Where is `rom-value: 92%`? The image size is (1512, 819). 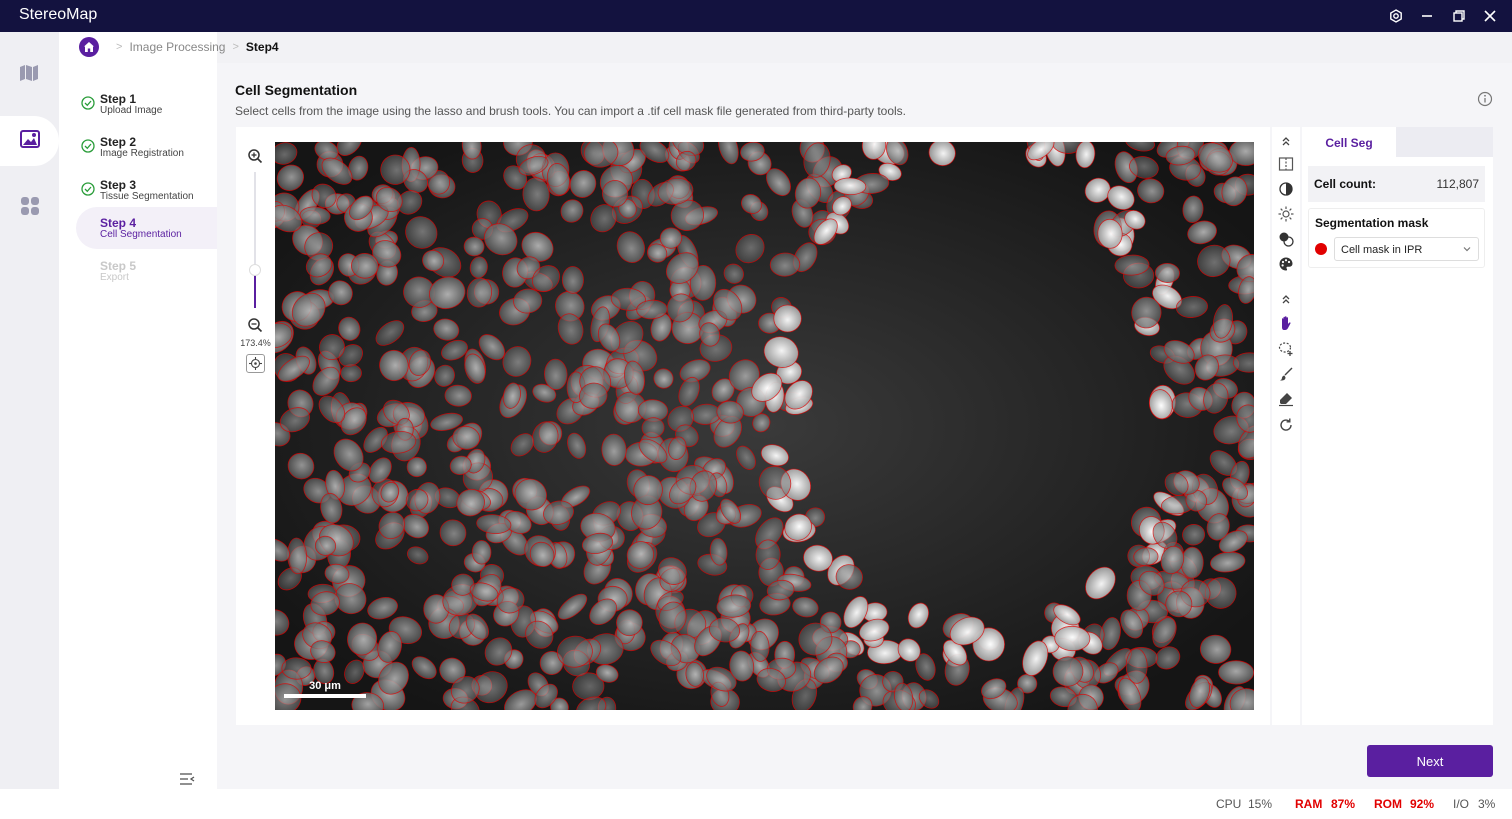
rom-value: 92% is located at coordinates (1422, 804).